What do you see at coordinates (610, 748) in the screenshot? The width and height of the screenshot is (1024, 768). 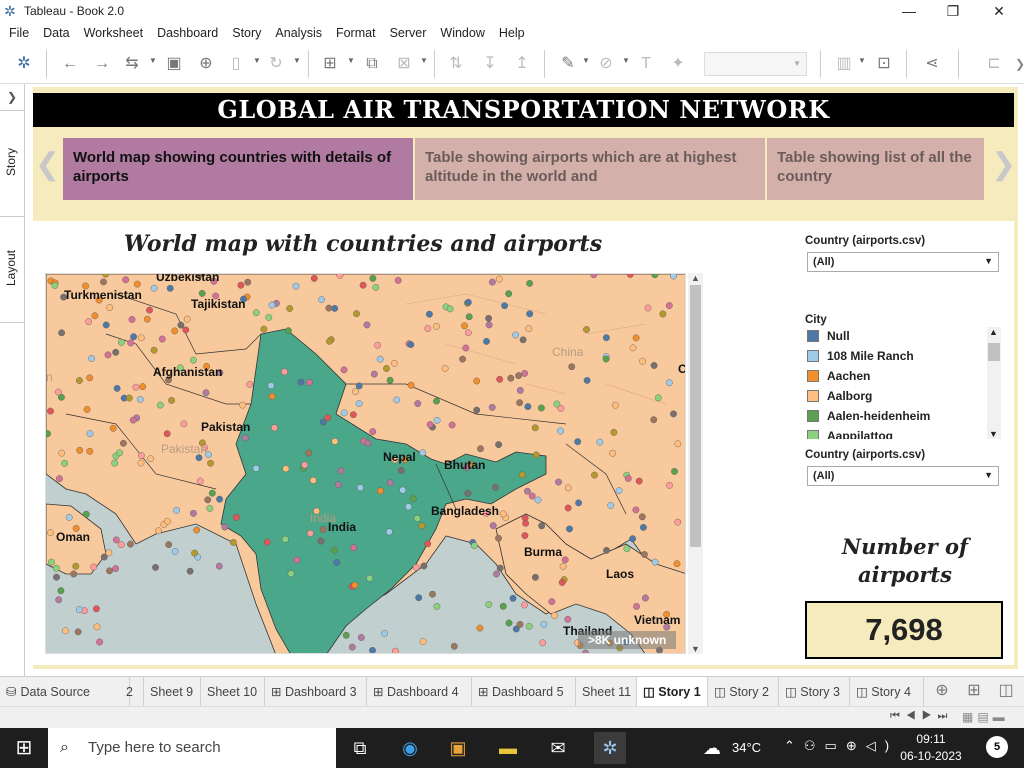 I see `tableau-taskbar-icon: ✲` at bounding box center [610, 748].